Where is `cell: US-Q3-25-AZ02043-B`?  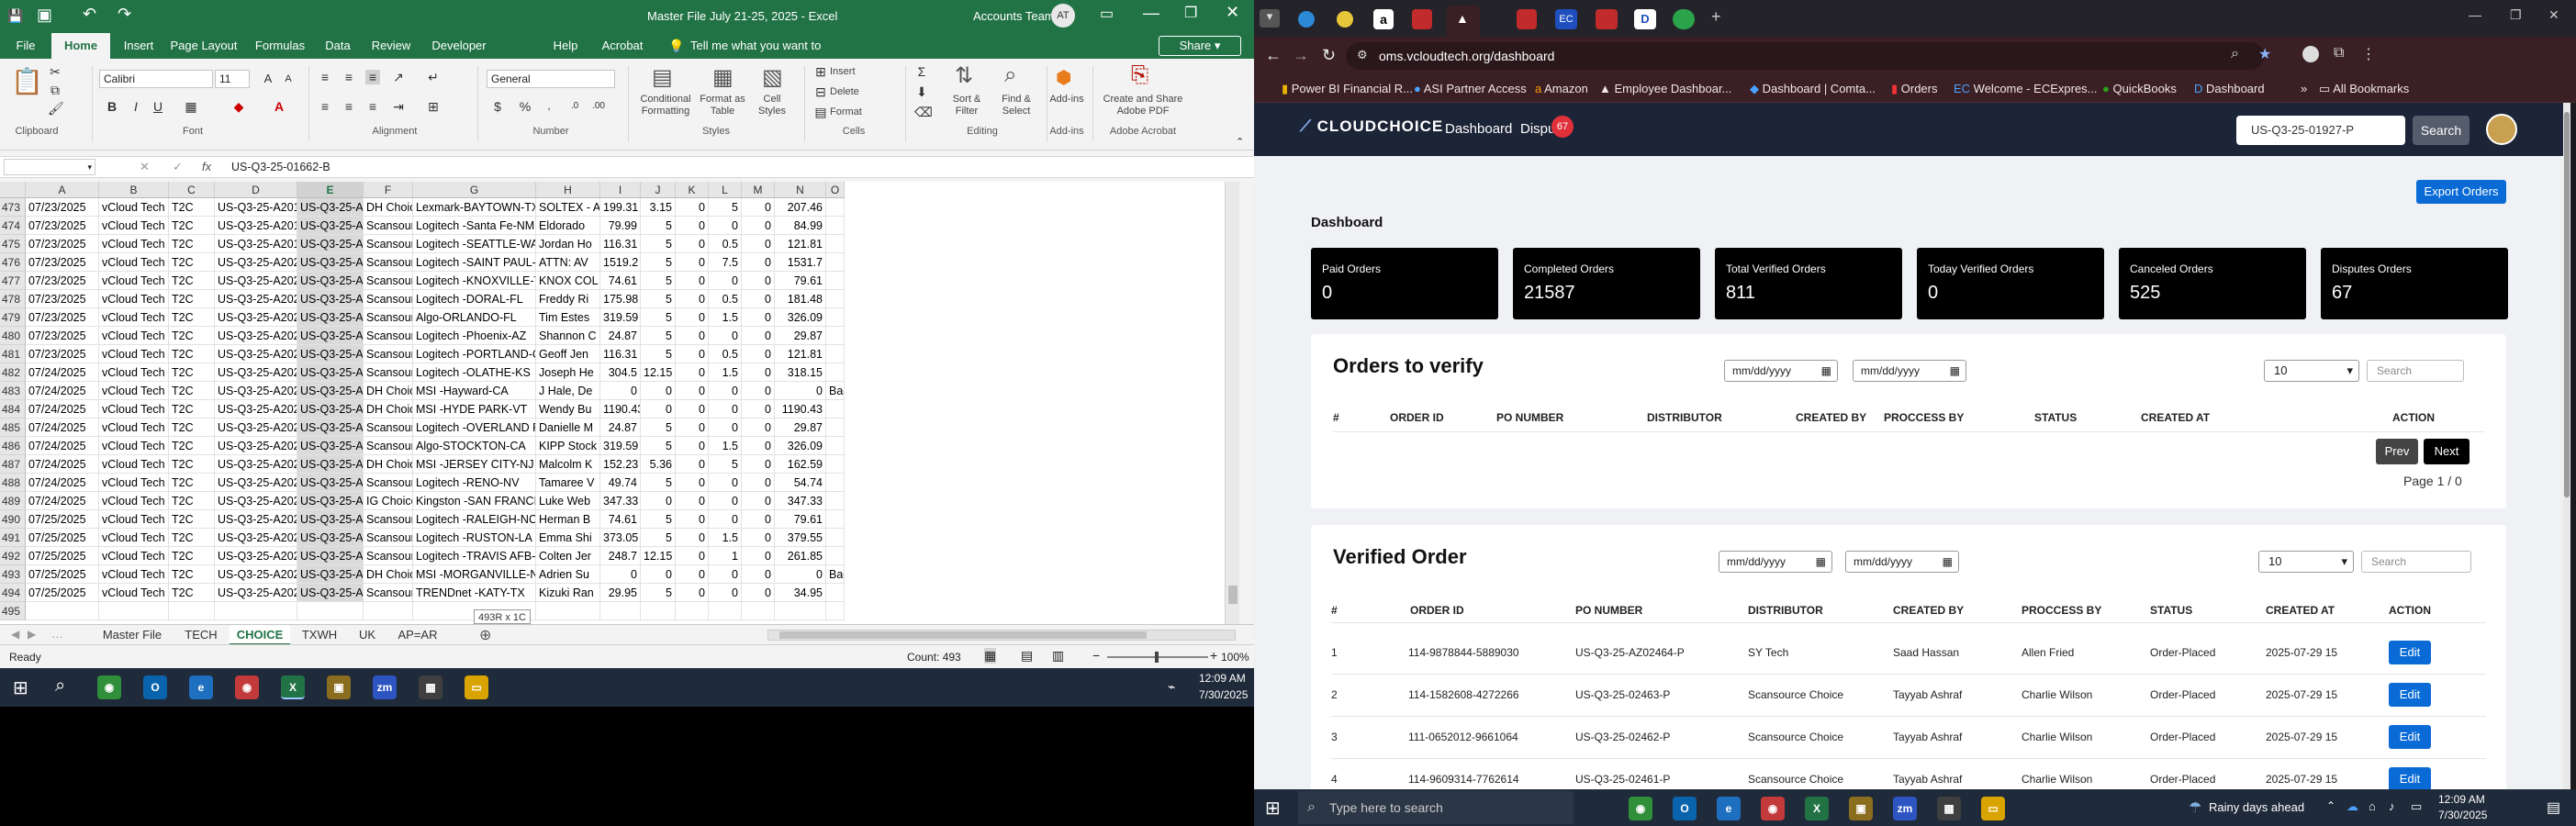
cell: US-Q3-25-AZ02043-B is located at coordinates (330, 354).